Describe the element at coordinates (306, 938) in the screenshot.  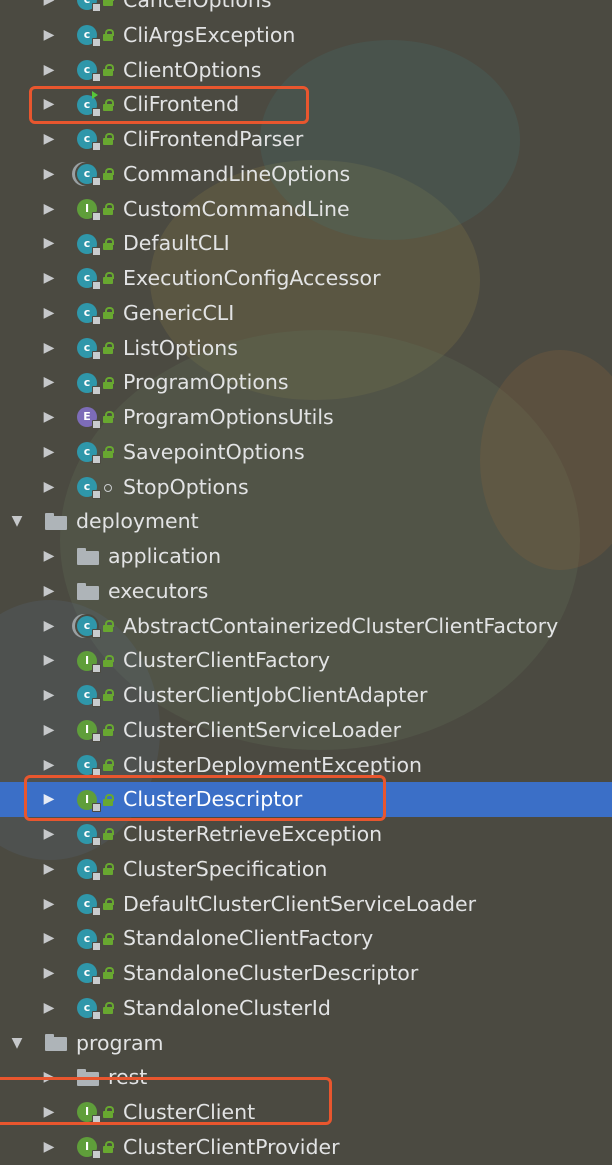
I see `tree-row-standaloneclientfactory: ▶ c StandaloneClientFactory` at that location.